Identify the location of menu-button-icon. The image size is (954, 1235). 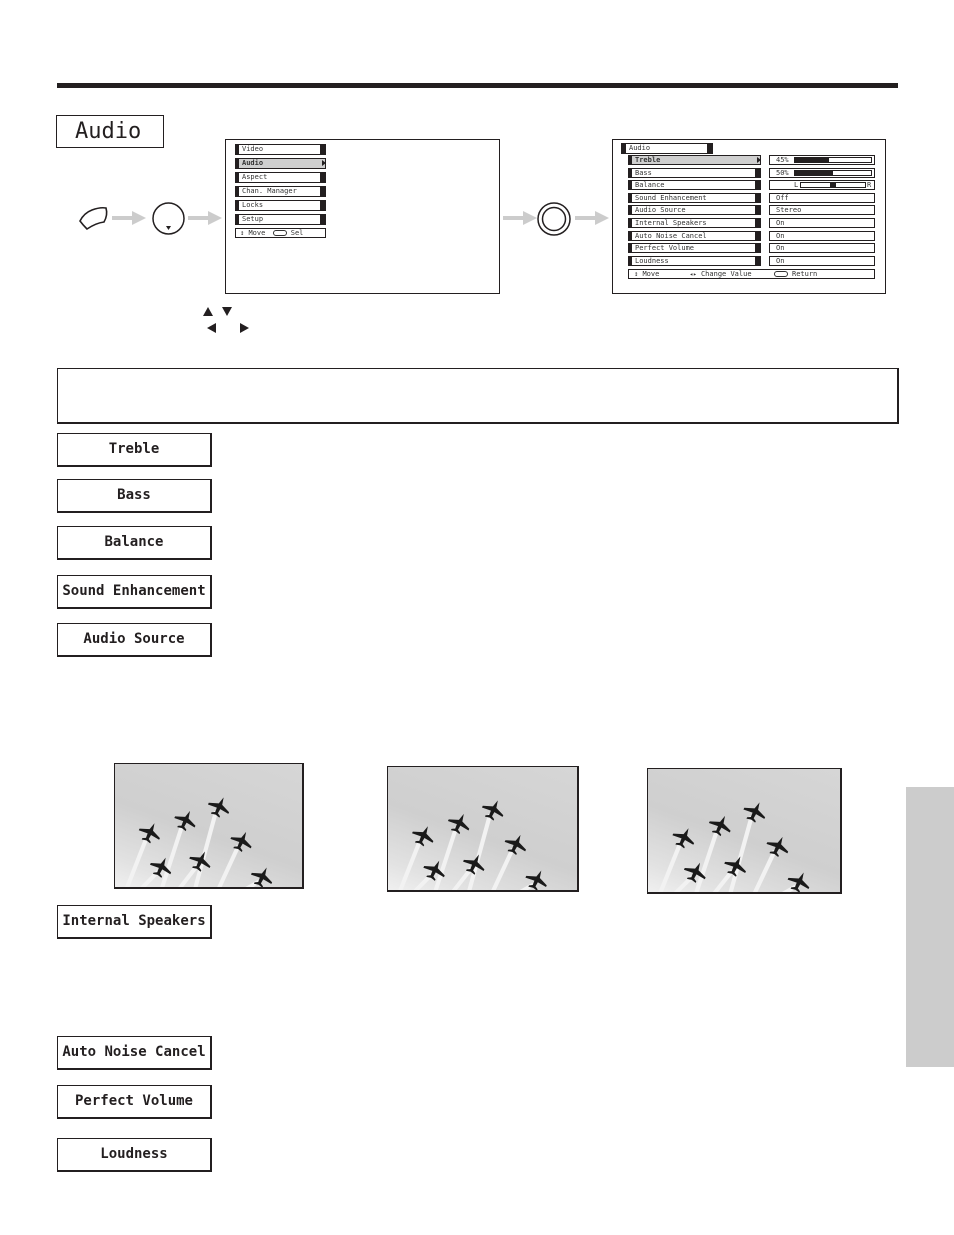
(93, 218).